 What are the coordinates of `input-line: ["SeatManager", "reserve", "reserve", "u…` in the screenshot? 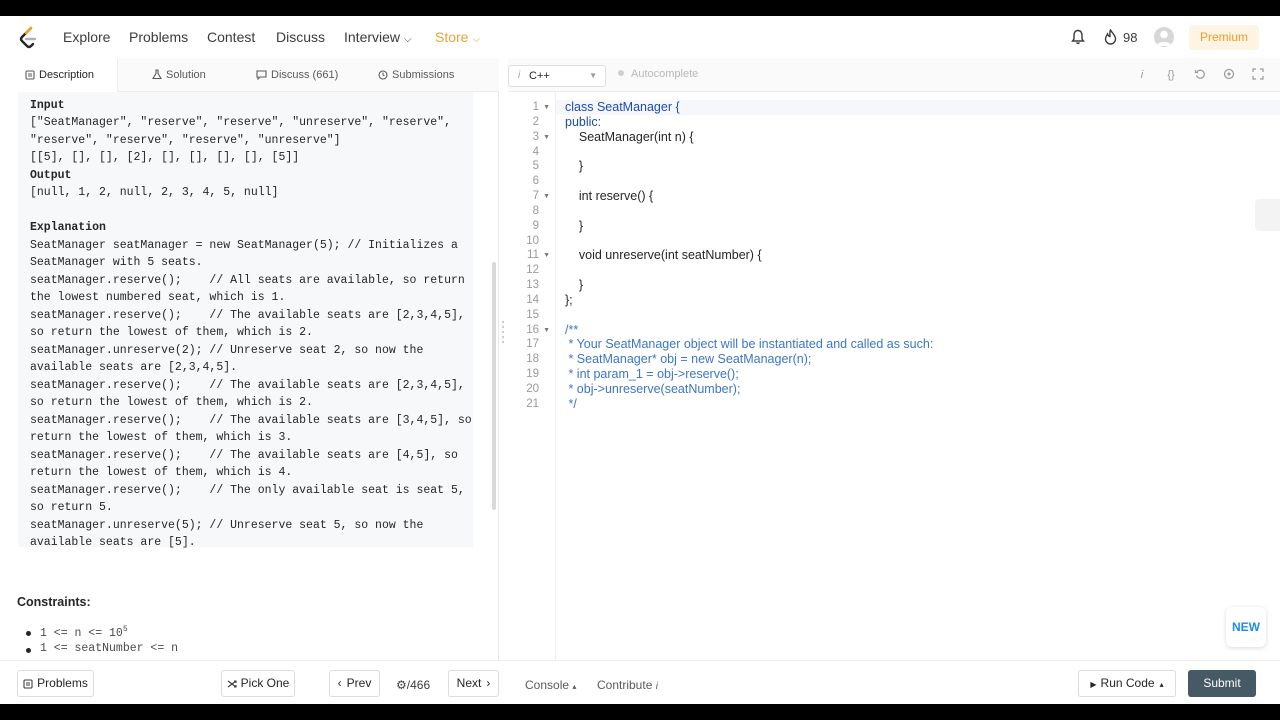 It's located at (240, 122).